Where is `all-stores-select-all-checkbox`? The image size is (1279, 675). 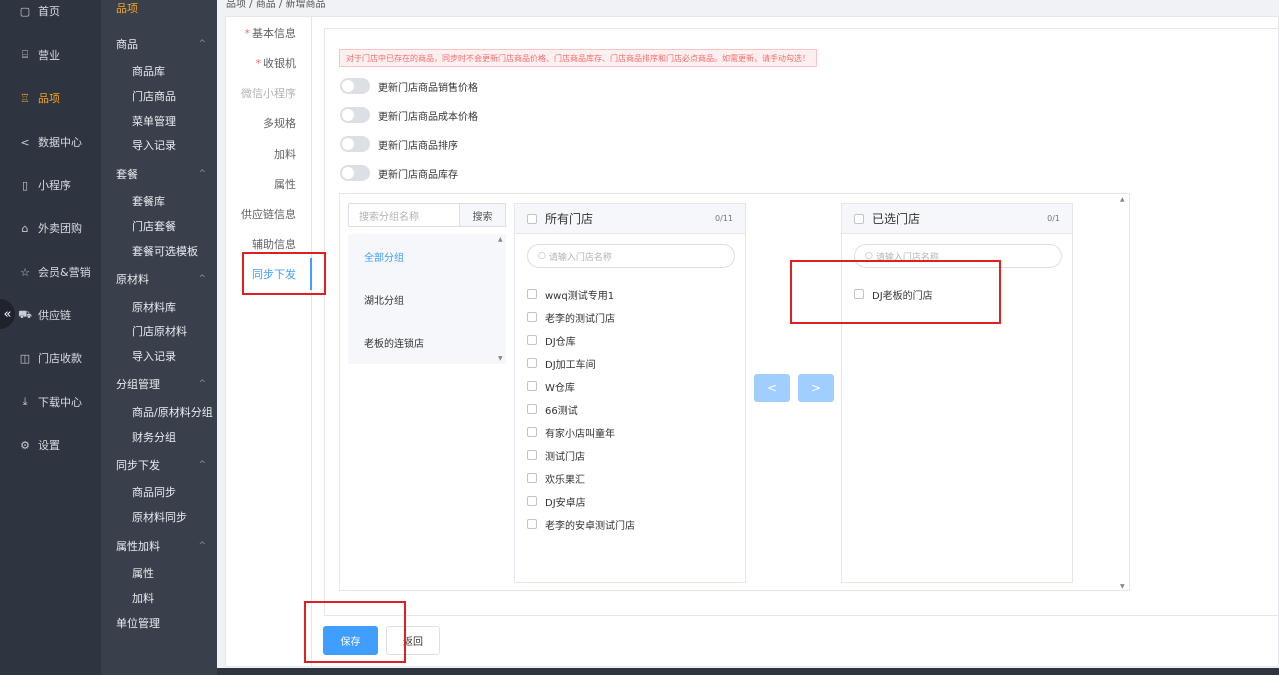
all-stores-select-all-checkbox is located at coordinates (532, 218).